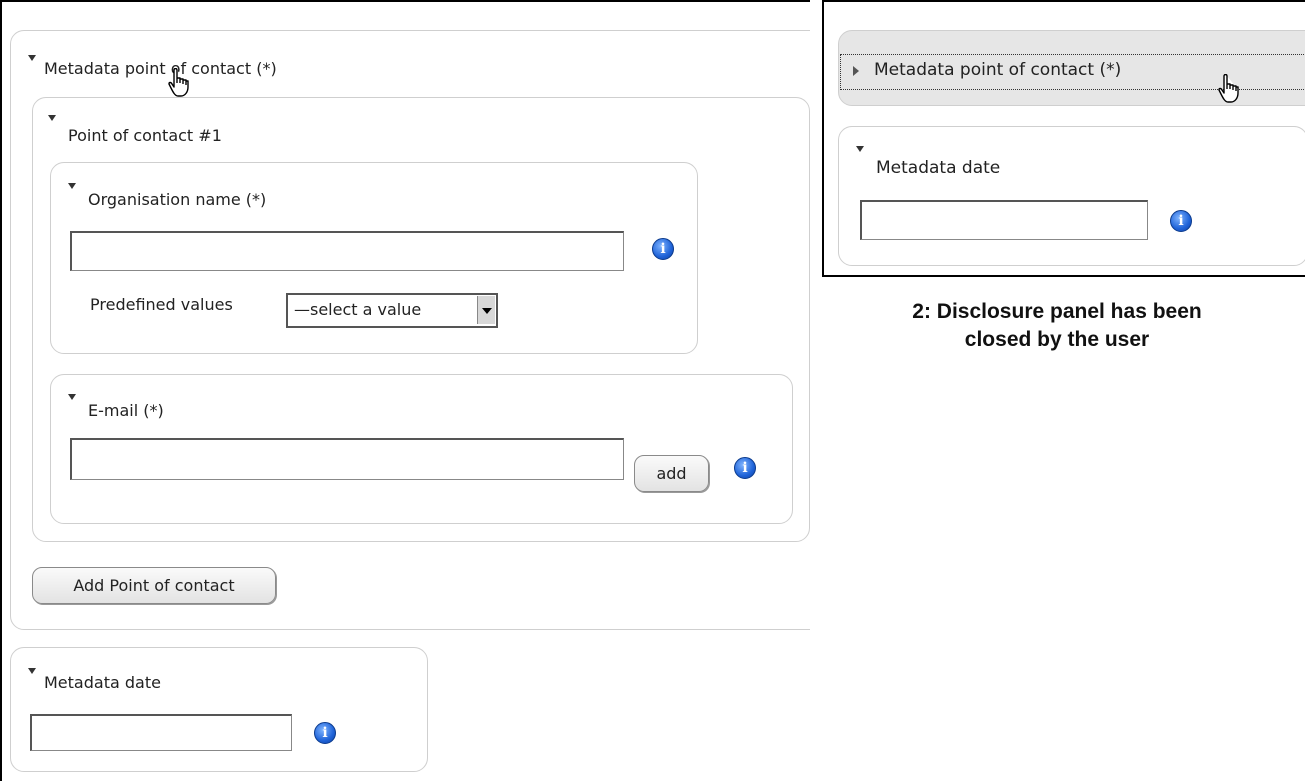 The height and width of the screenshot is (781, 1305). I want to click on collapsed-triangle-icon, so click(856, 71).